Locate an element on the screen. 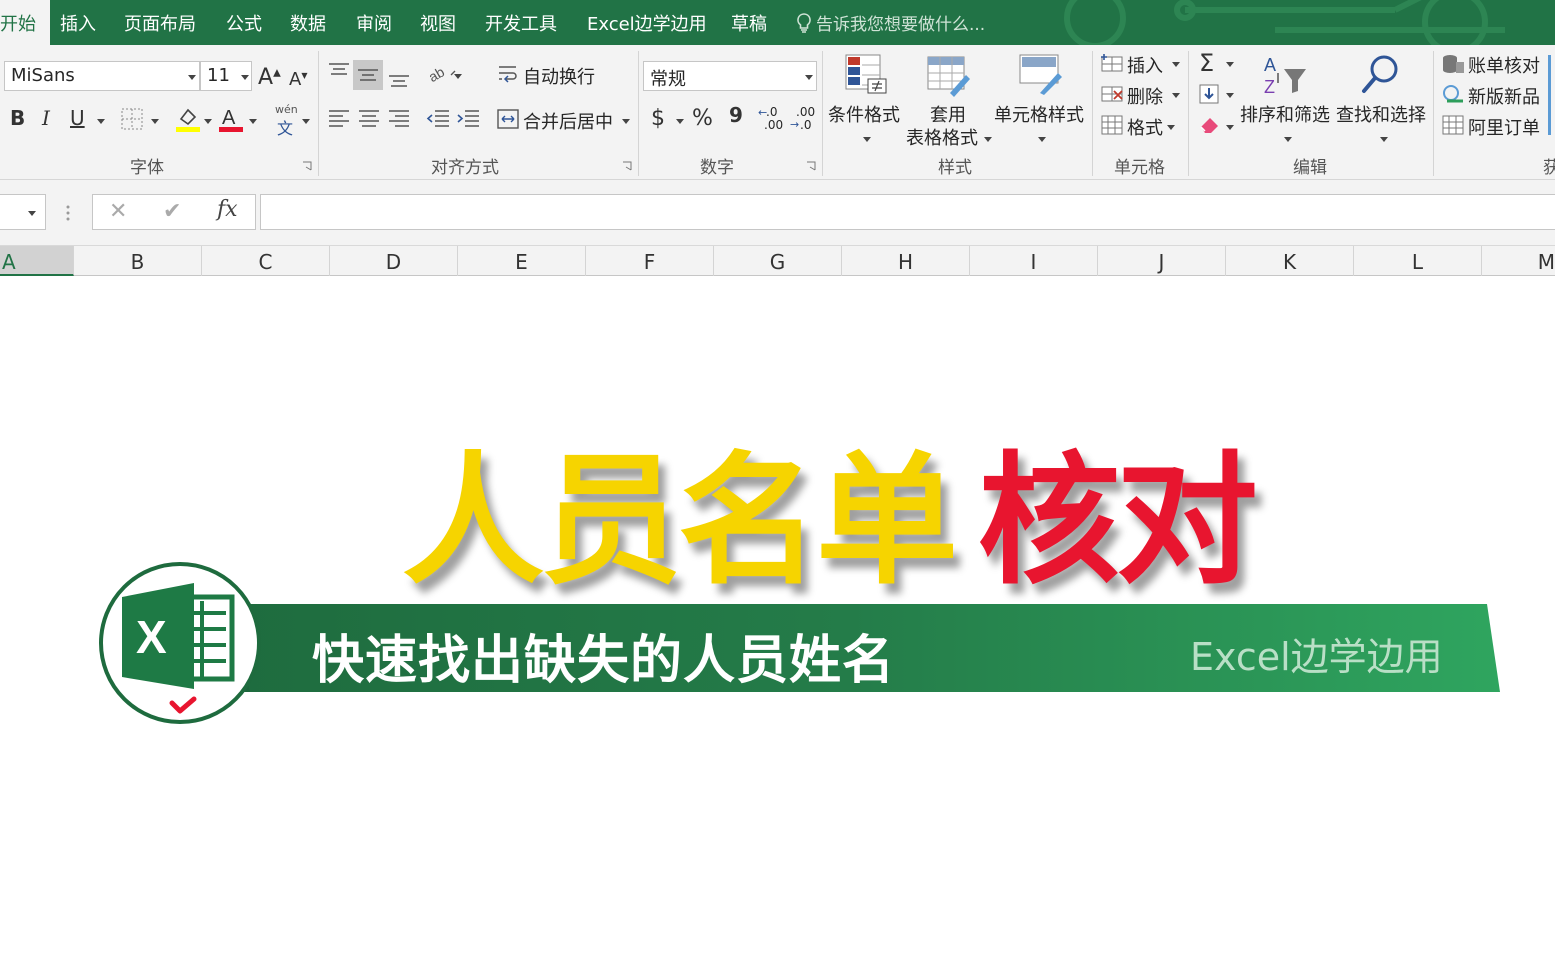  column-header-a: A is located at coordinates (37, 261).